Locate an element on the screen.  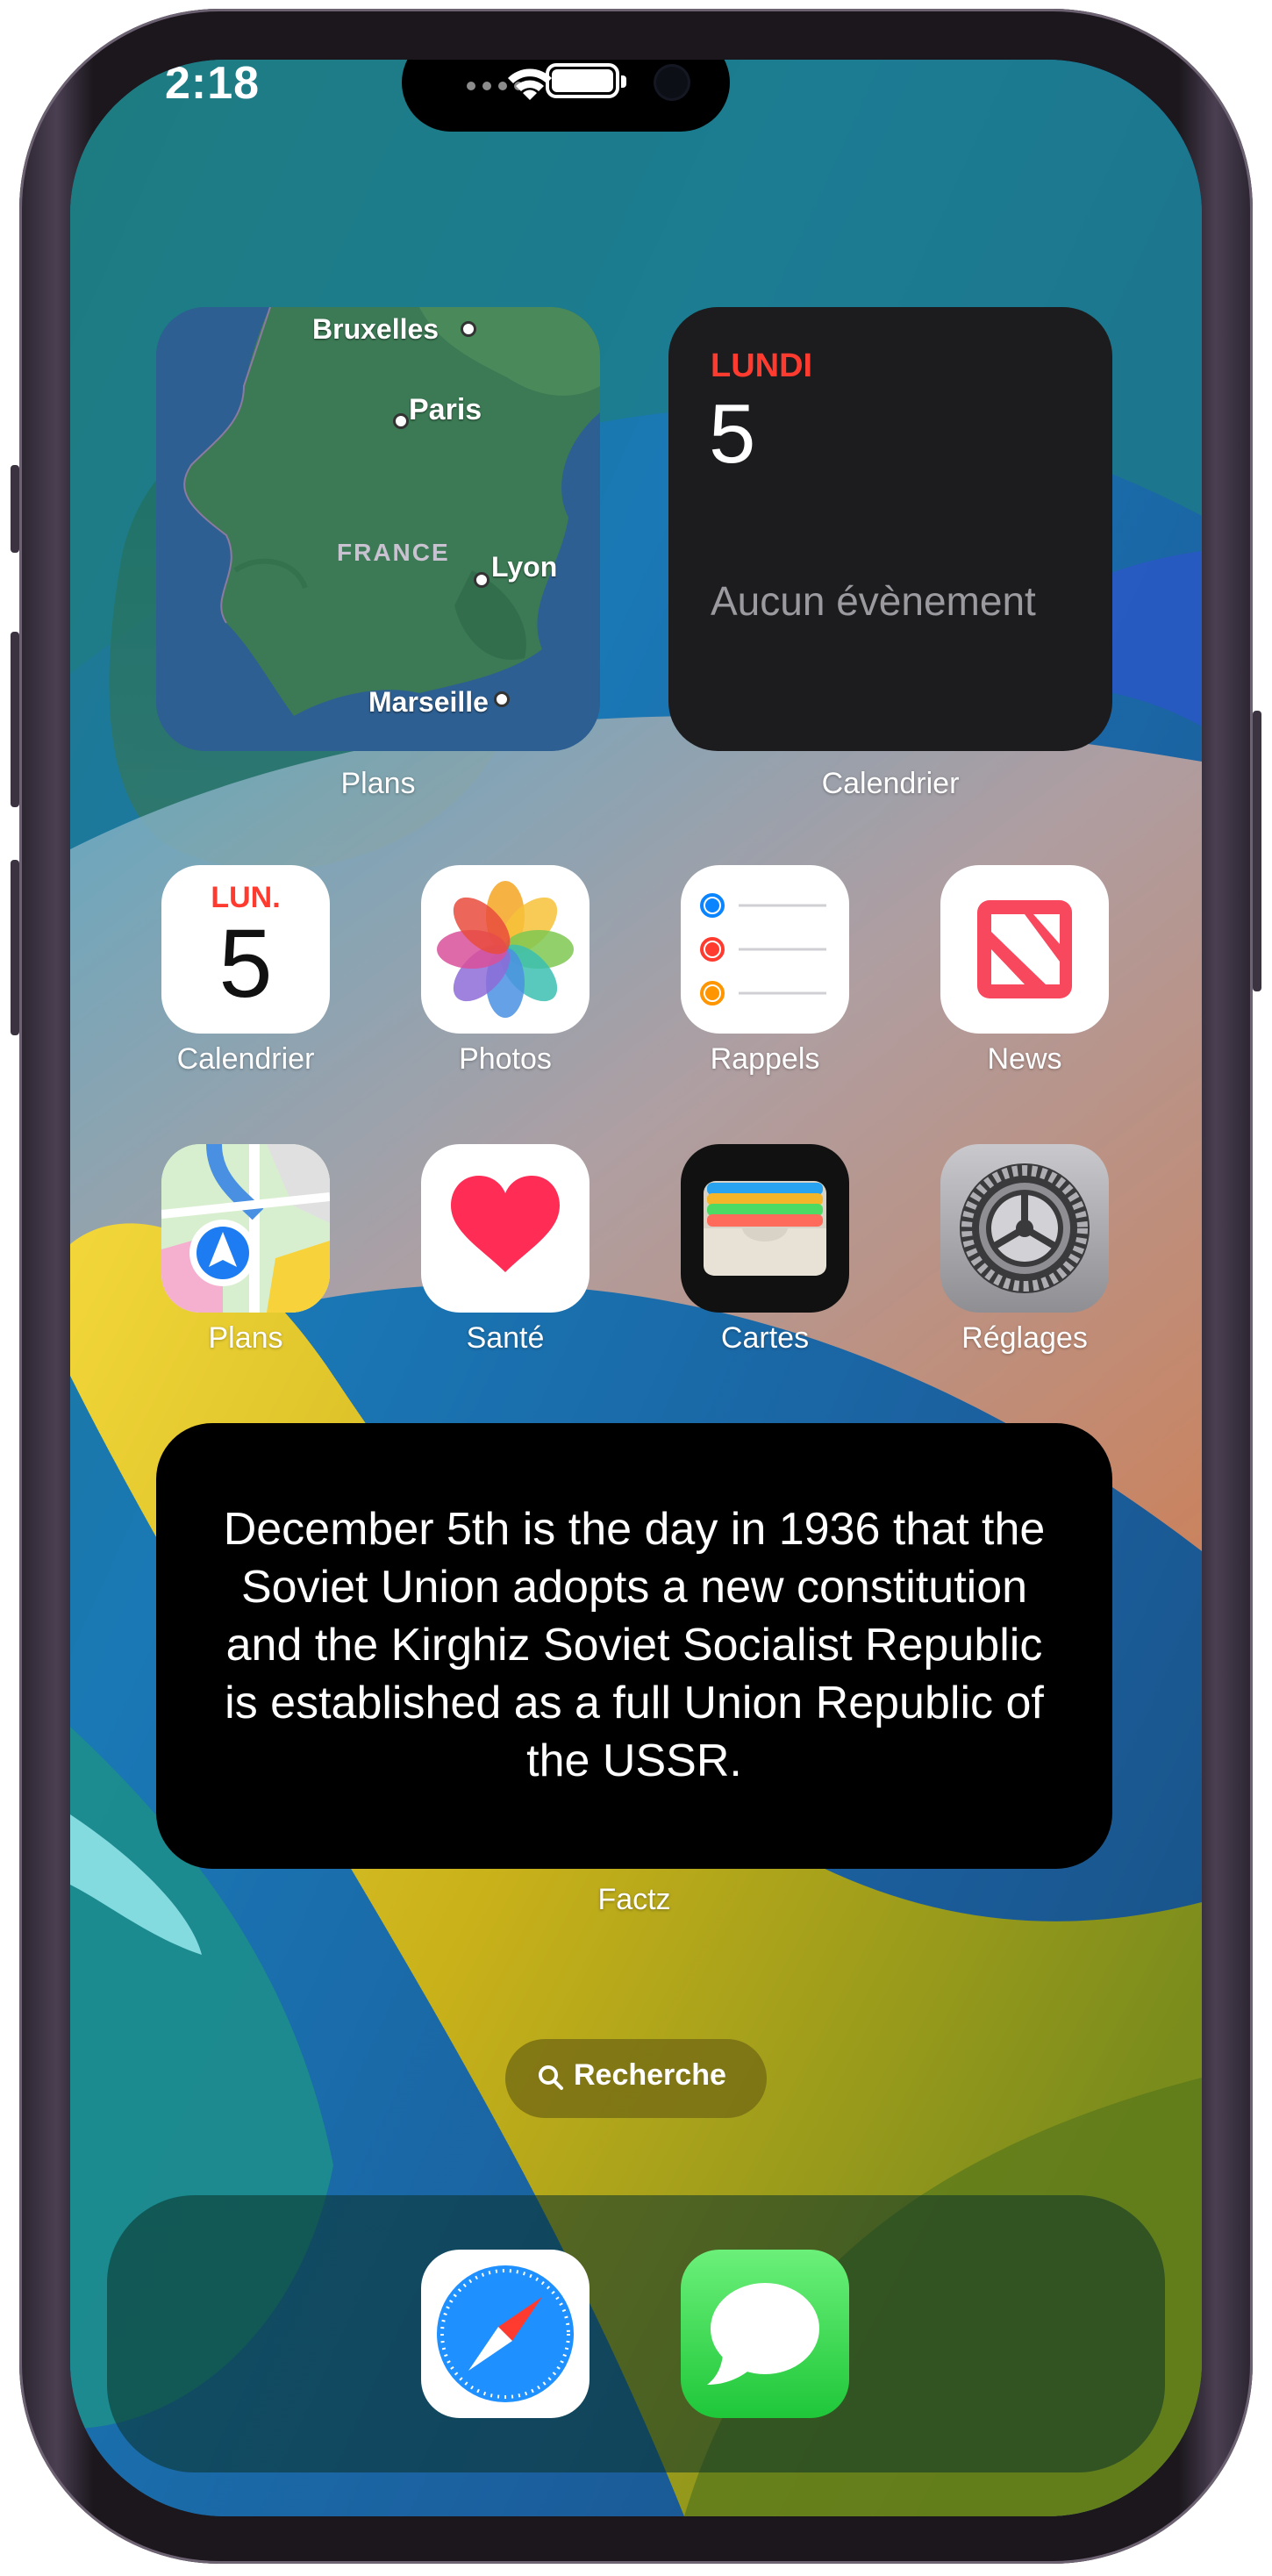
calendar-app-icon: LUN. 5 is located at coordinates (245, 949).